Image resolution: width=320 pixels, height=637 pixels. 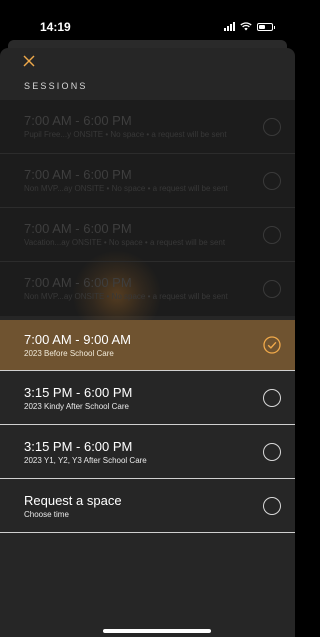 What do you see at coordinates (29, 61) in the screenshot?
I see `close-icon` at bounding box center [29, 61].